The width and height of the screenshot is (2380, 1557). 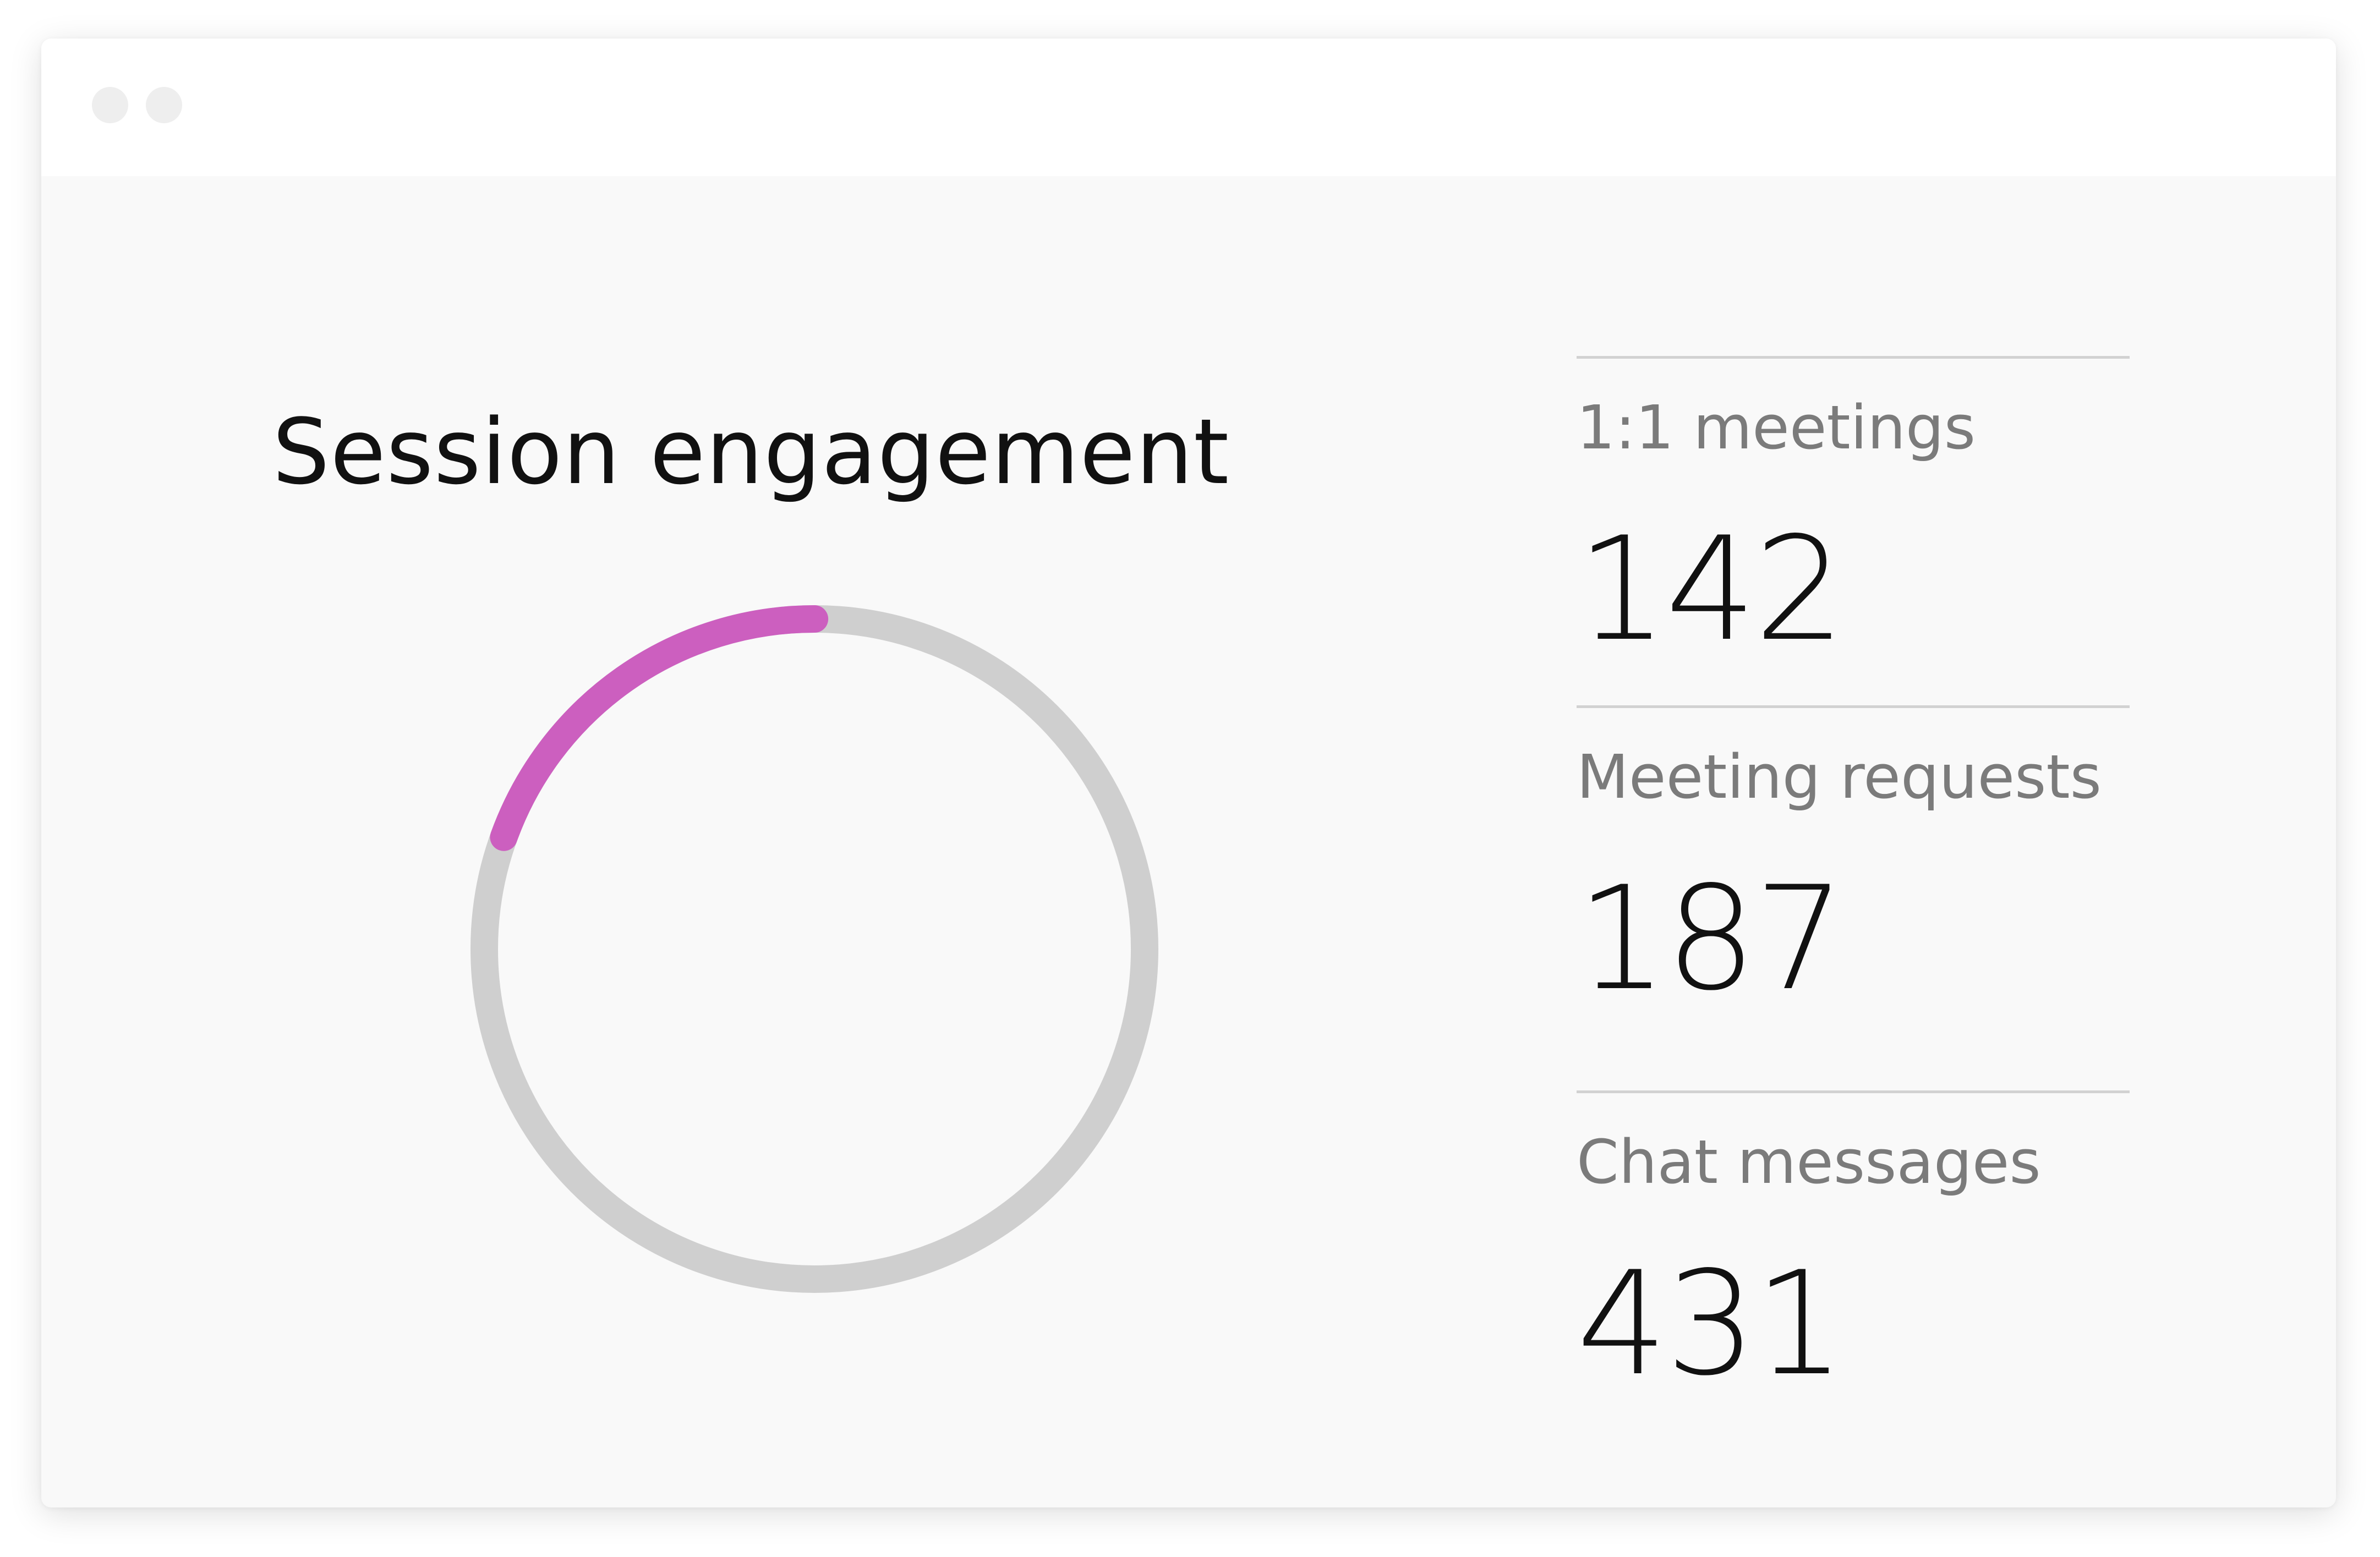 What do you see at coordinates (1776, 427) in the screenshot?
I see `stat-label: 1:1 meetings` at bounding box center [1776, 427].